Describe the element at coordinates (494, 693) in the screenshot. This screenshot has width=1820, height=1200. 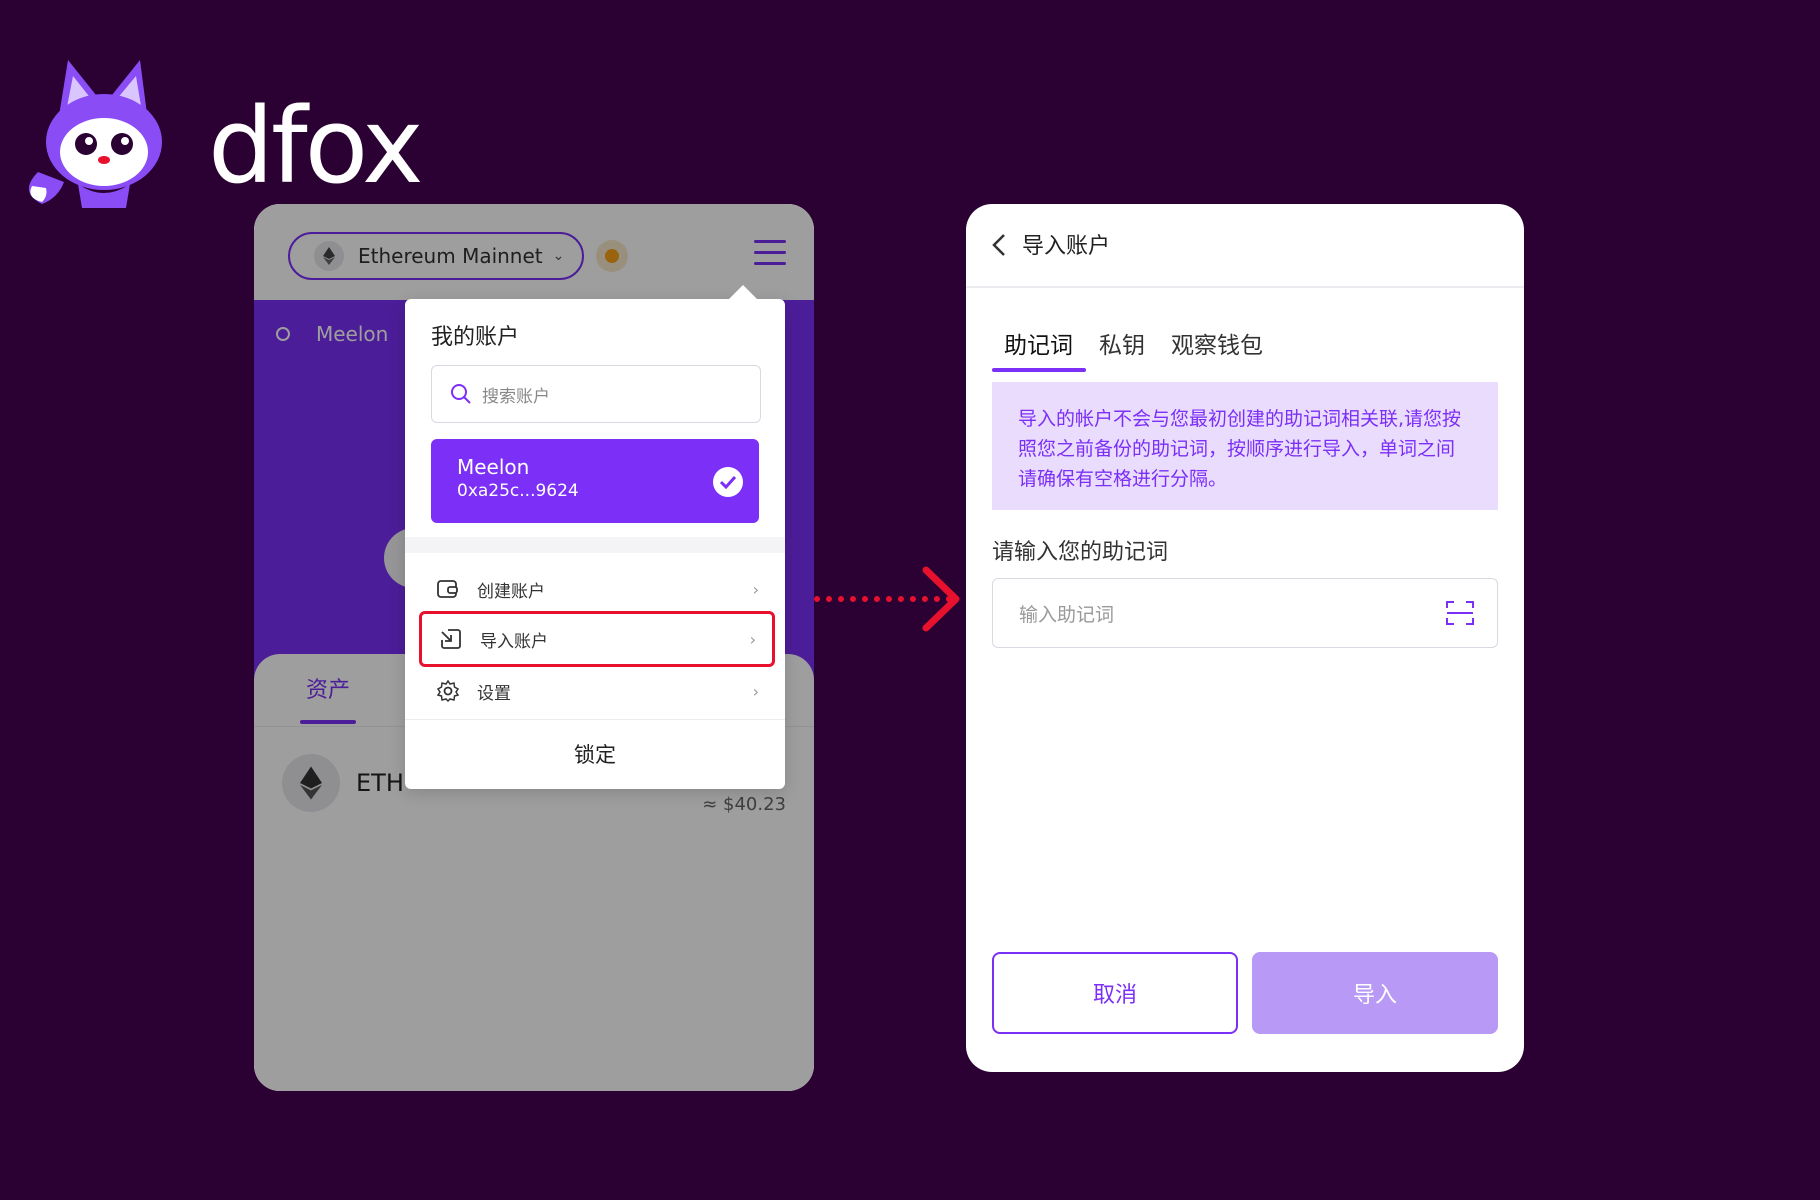
I see `menu-item-label: 设置` at that location.